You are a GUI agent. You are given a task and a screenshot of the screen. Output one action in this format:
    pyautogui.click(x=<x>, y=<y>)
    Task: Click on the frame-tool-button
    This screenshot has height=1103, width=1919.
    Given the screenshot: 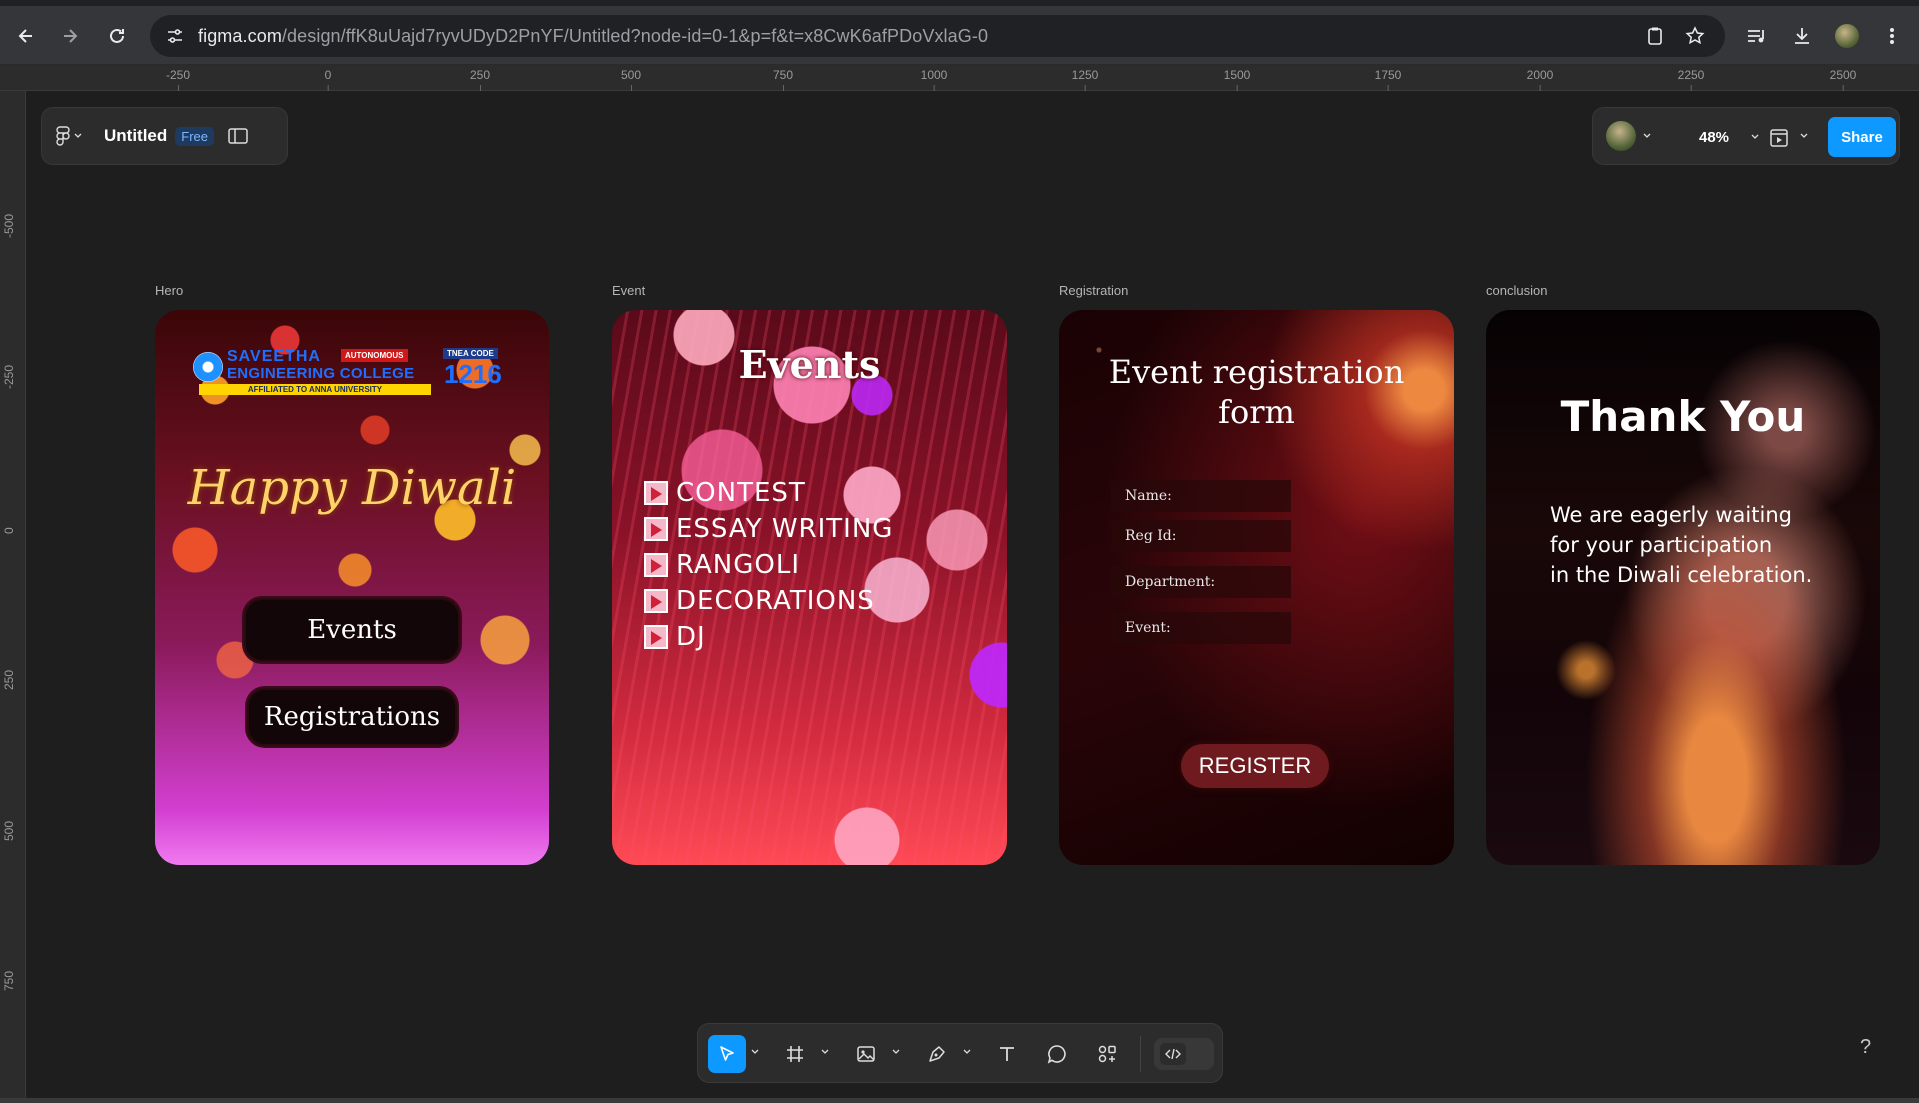 What is the action you would take?
    pyautogui.click(x=795, y=1054)
    